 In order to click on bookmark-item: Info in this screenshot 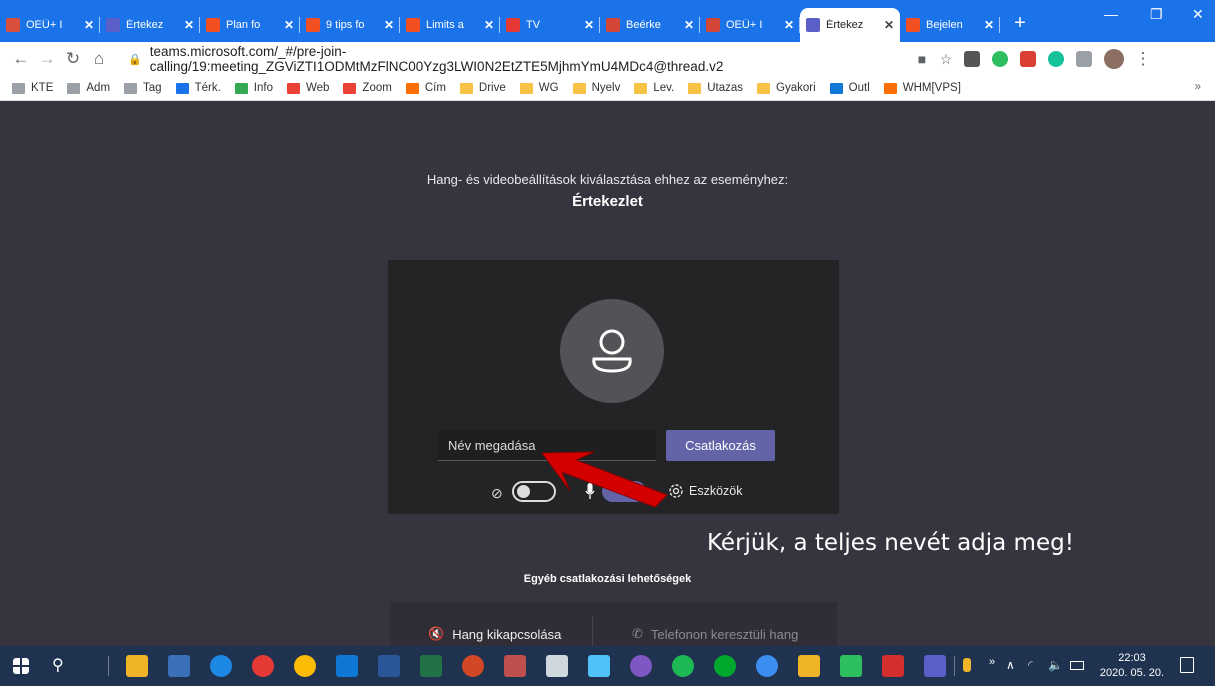, I will do `click(253, 88)`.